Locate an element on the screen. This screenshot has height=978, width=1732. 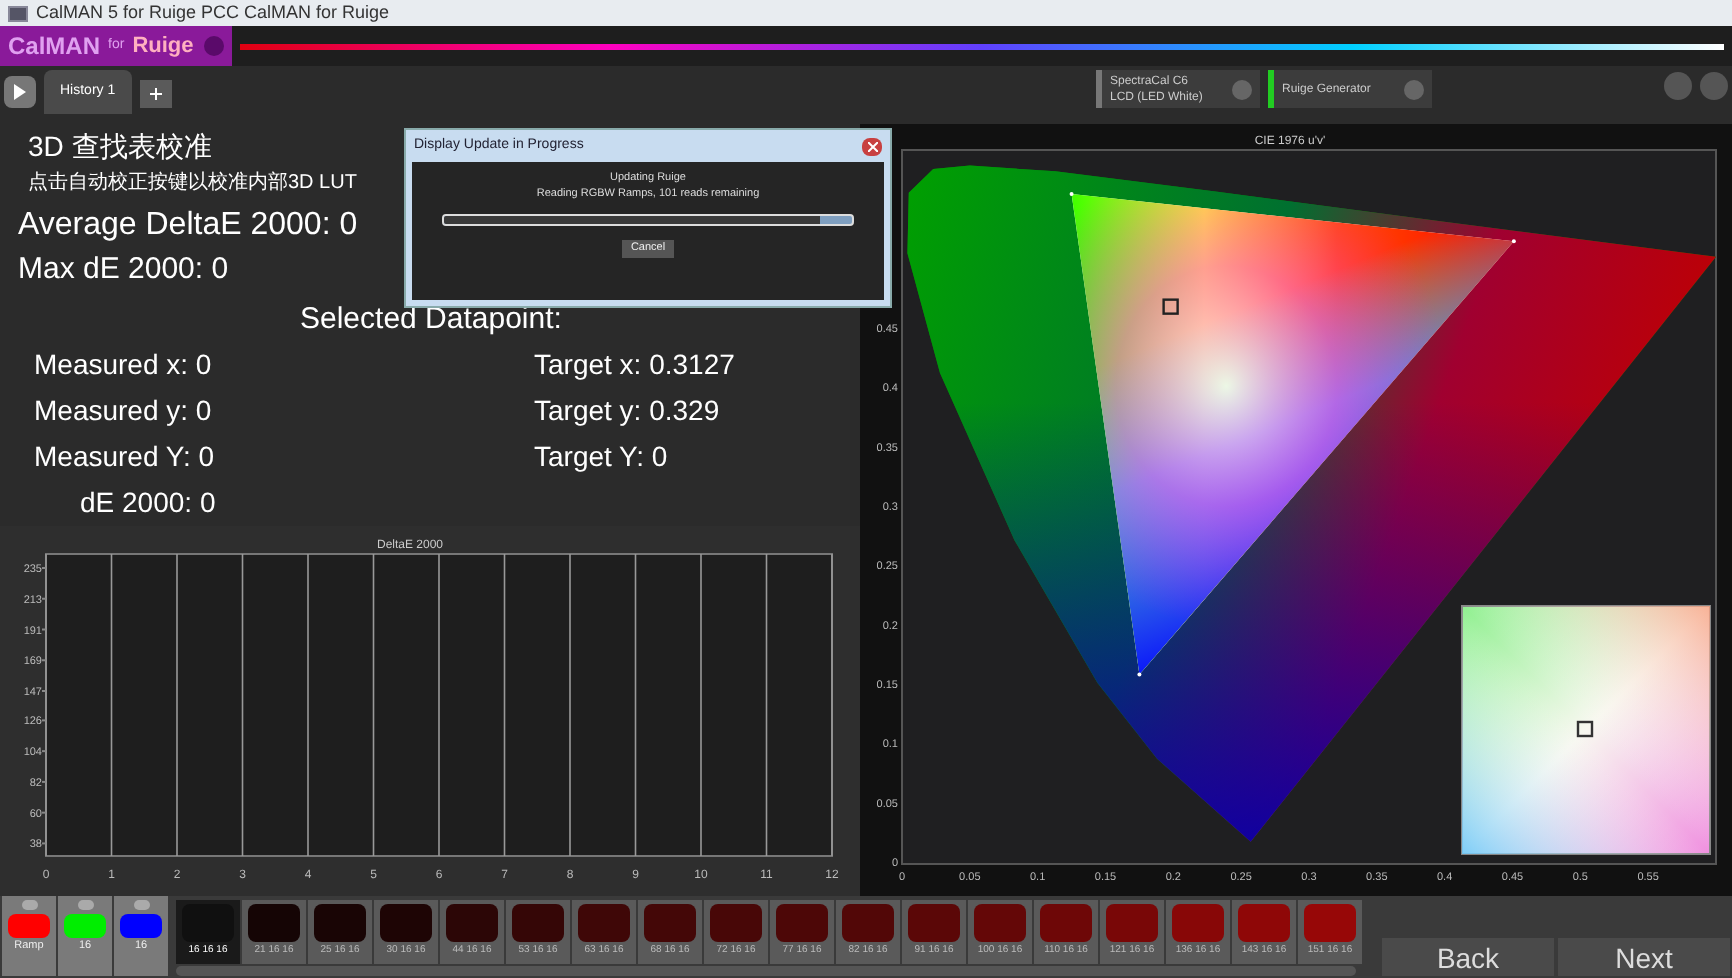
window-title: CalMAN 5 for Ruige PCC CalMAN for Ruige is located at coordinates (213, 13).